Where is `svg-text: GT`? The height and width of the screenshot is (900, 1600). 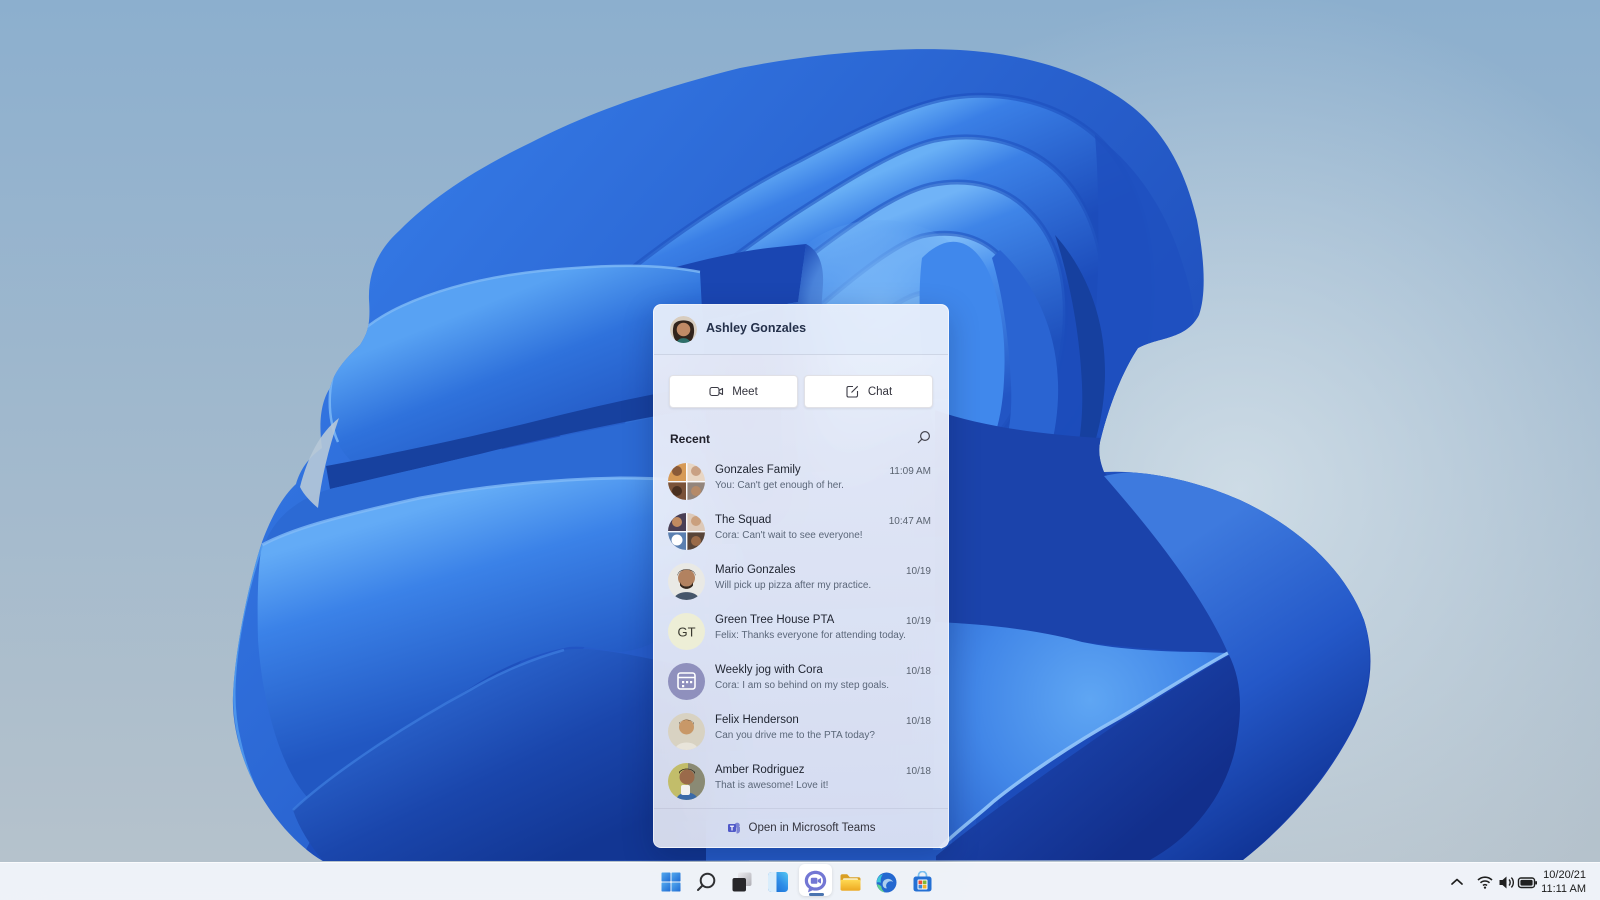 svg-text: GT is located at coordinates (686, 632).